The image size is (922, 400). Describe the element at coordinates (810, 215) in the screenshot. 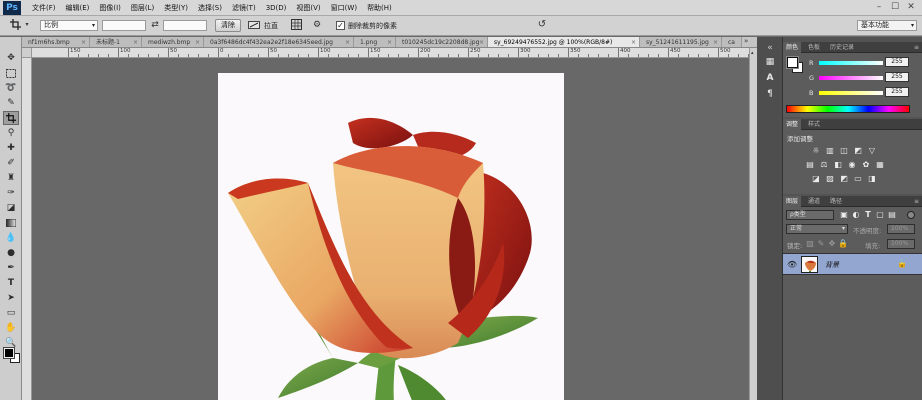

I see `layer-filter-select: ρ类型` at that location.